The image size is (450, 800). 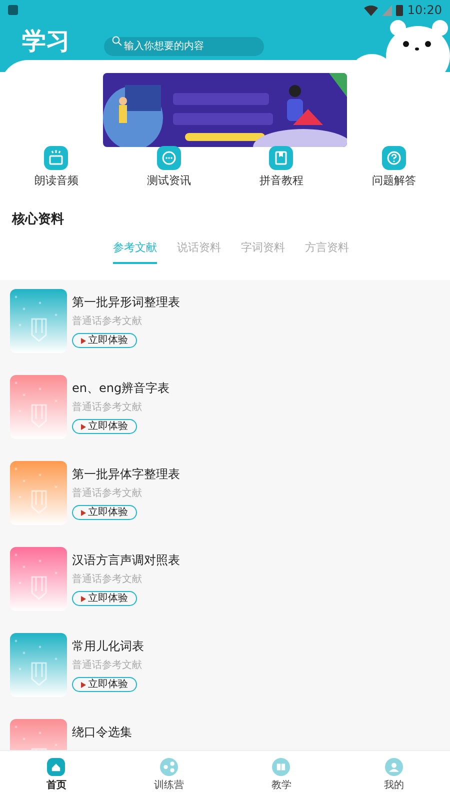 I want to click on share-icon, so click(x=169, y=767).